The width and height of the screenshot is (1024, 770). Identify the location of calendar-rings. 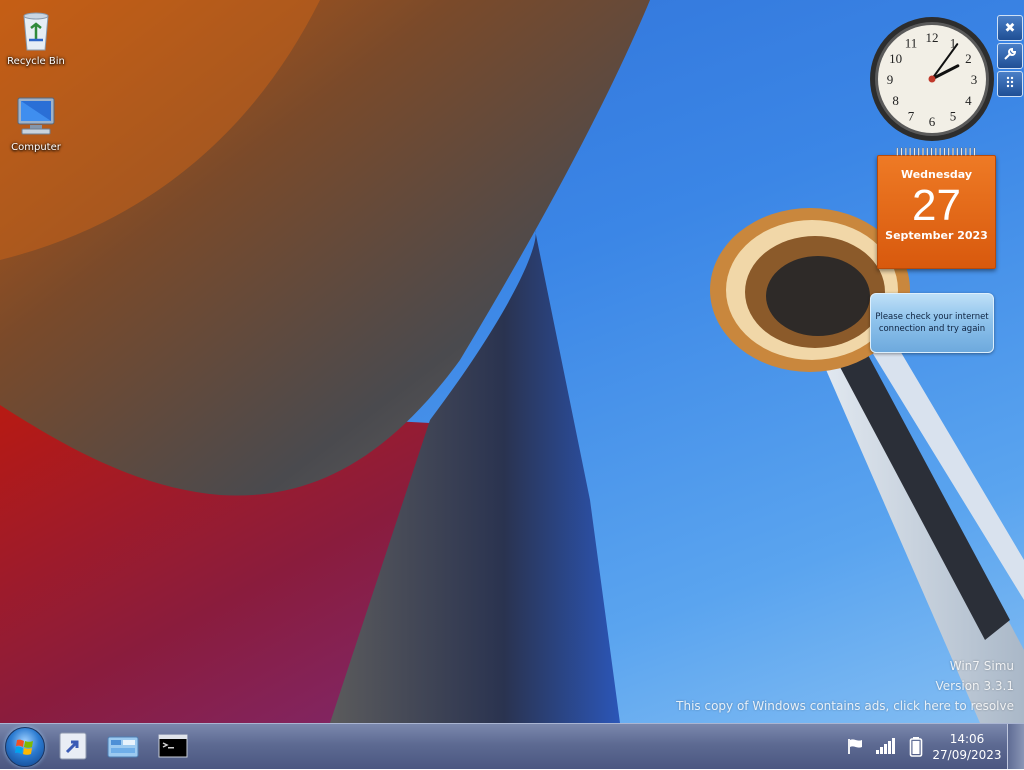
(936, 151).